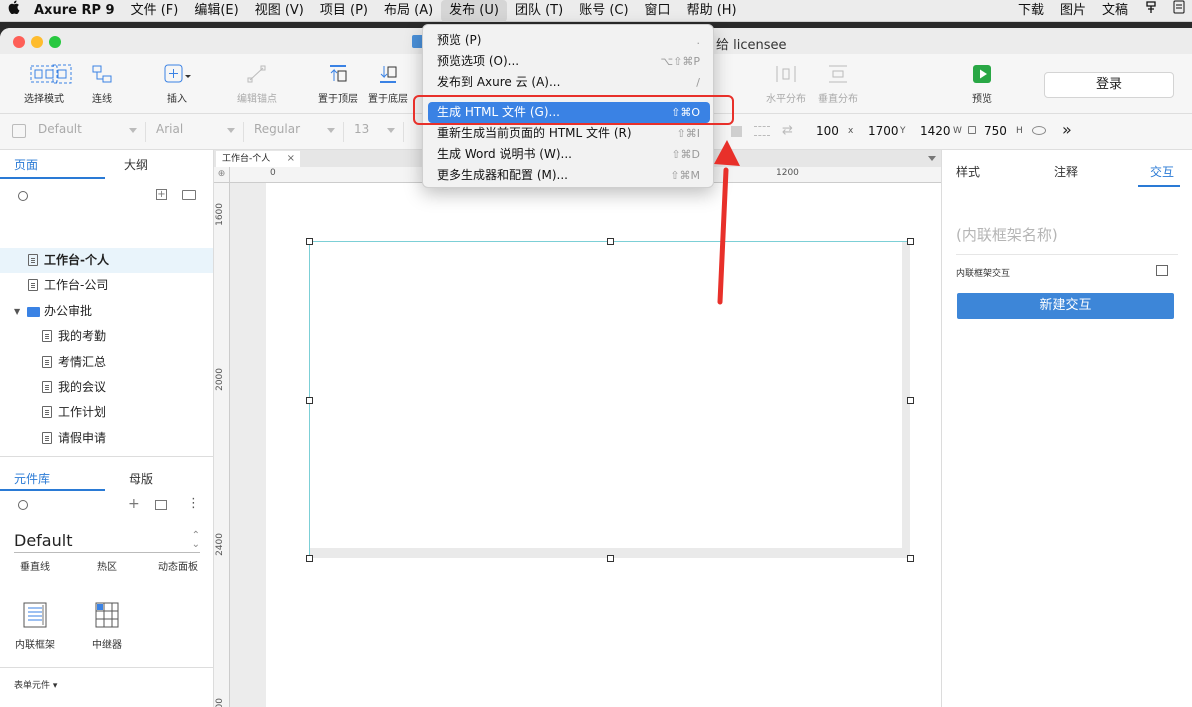  Describe the element at coordinates (1162, 270) in the screenshot. I see `interaction-settings-icon` at that location.